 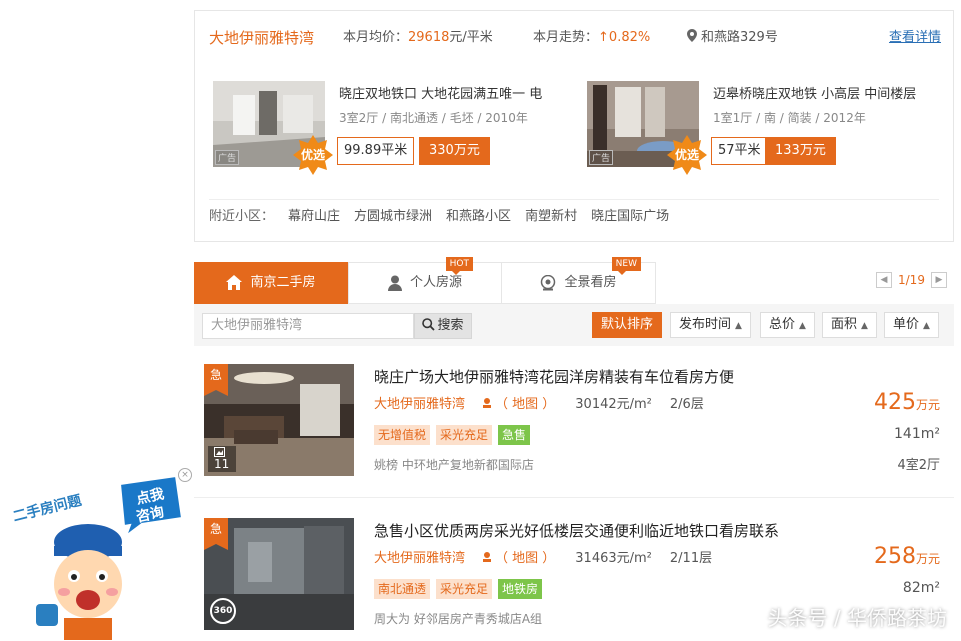 What do you see at coordinates (739, 37) in the screenshot?
I see `address-text: 和燕路329号` at bounding box center [739, 37].